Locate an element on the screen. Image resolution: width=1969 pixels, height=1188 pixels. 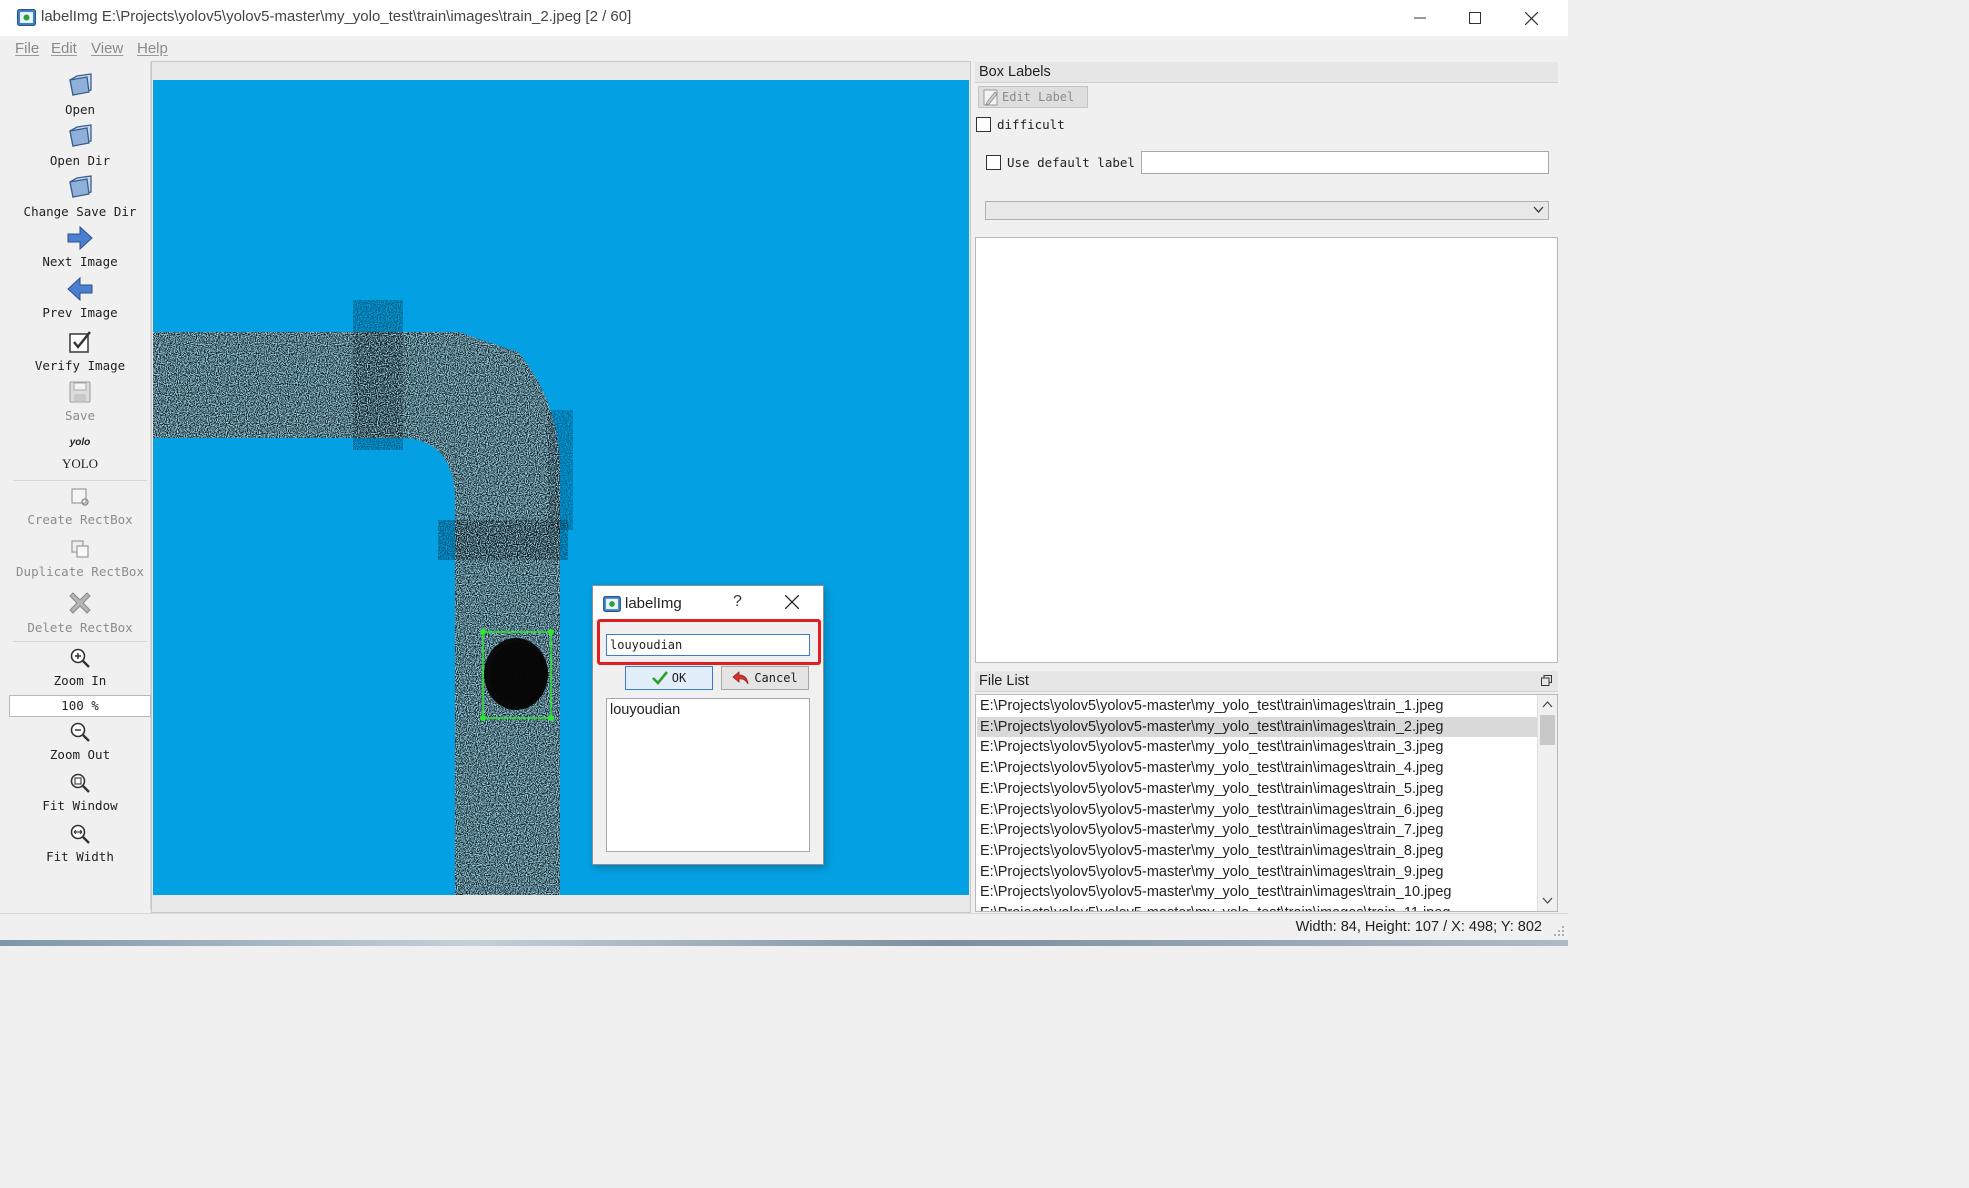
ok-label: OK is located at coordinates (679, 678).